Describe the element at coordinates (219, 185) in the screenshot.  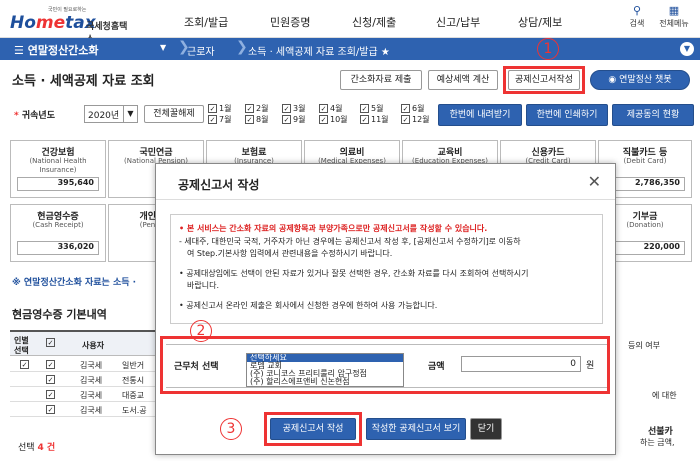
I see `modal-title: 공제신고서 작성` at that location.